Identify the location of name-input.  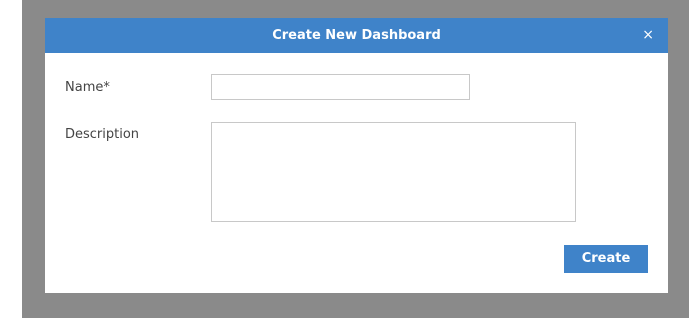
(340, 87).